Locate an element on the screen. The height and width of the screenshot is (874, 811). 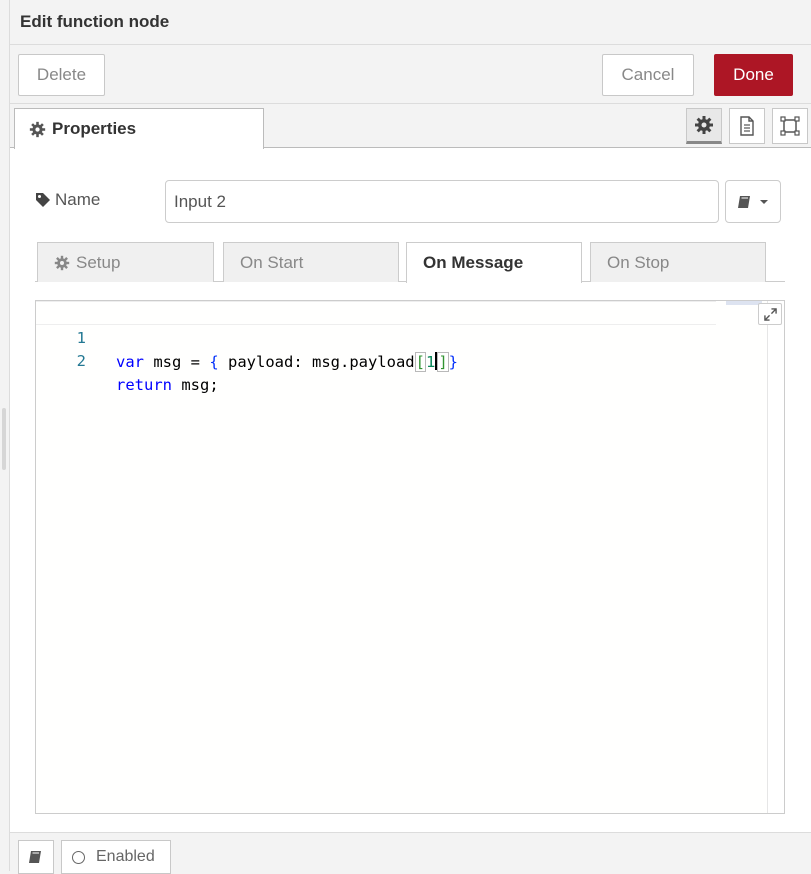
enabled-label: Enabled is located at coordinates (125, 856).